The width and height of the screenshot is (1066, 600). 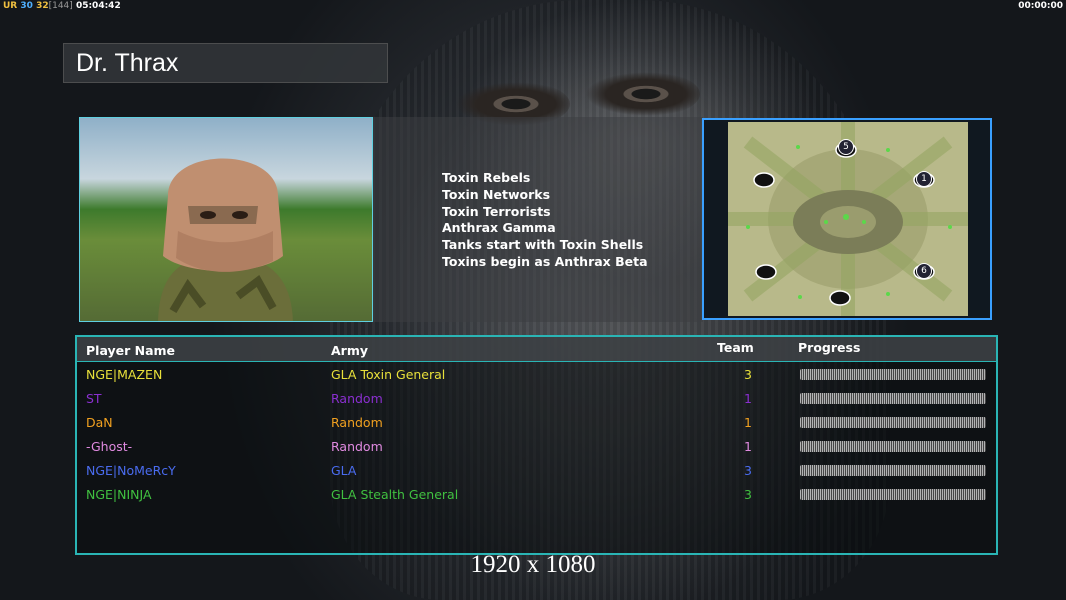 I want to click on player-row: -Ghost- Random 1, so click(x=536, y=447).